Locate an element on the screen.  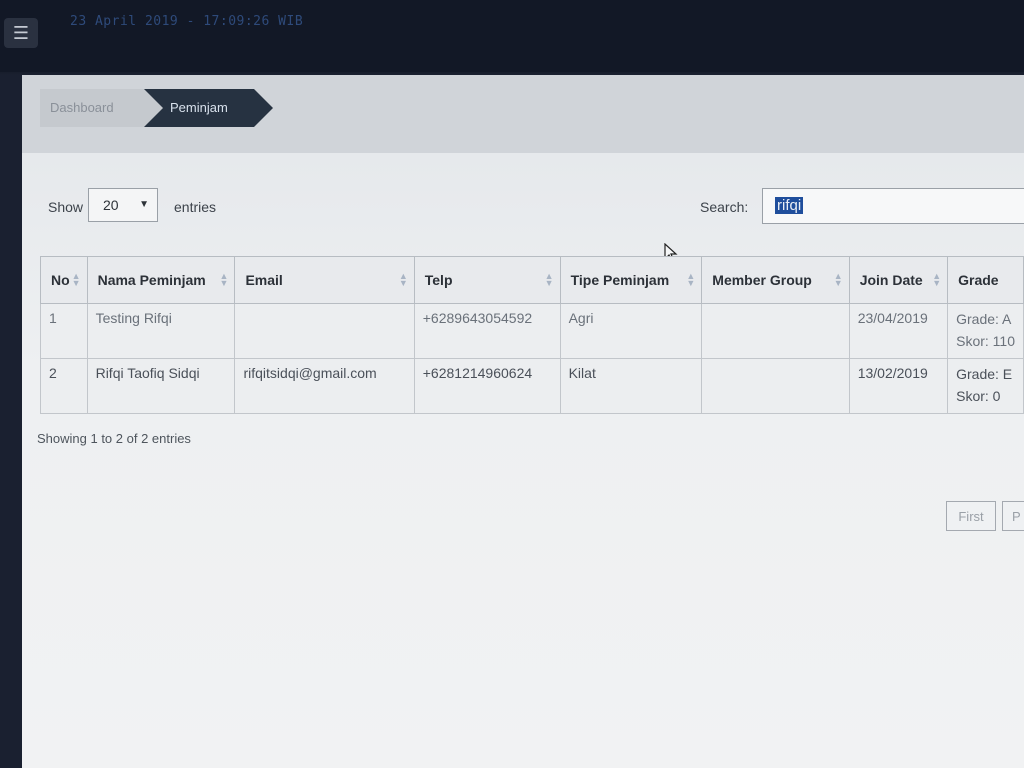
column-header-tipe: Tipe Peminjam ▲ ▼ is located at coordinates (631, 280).